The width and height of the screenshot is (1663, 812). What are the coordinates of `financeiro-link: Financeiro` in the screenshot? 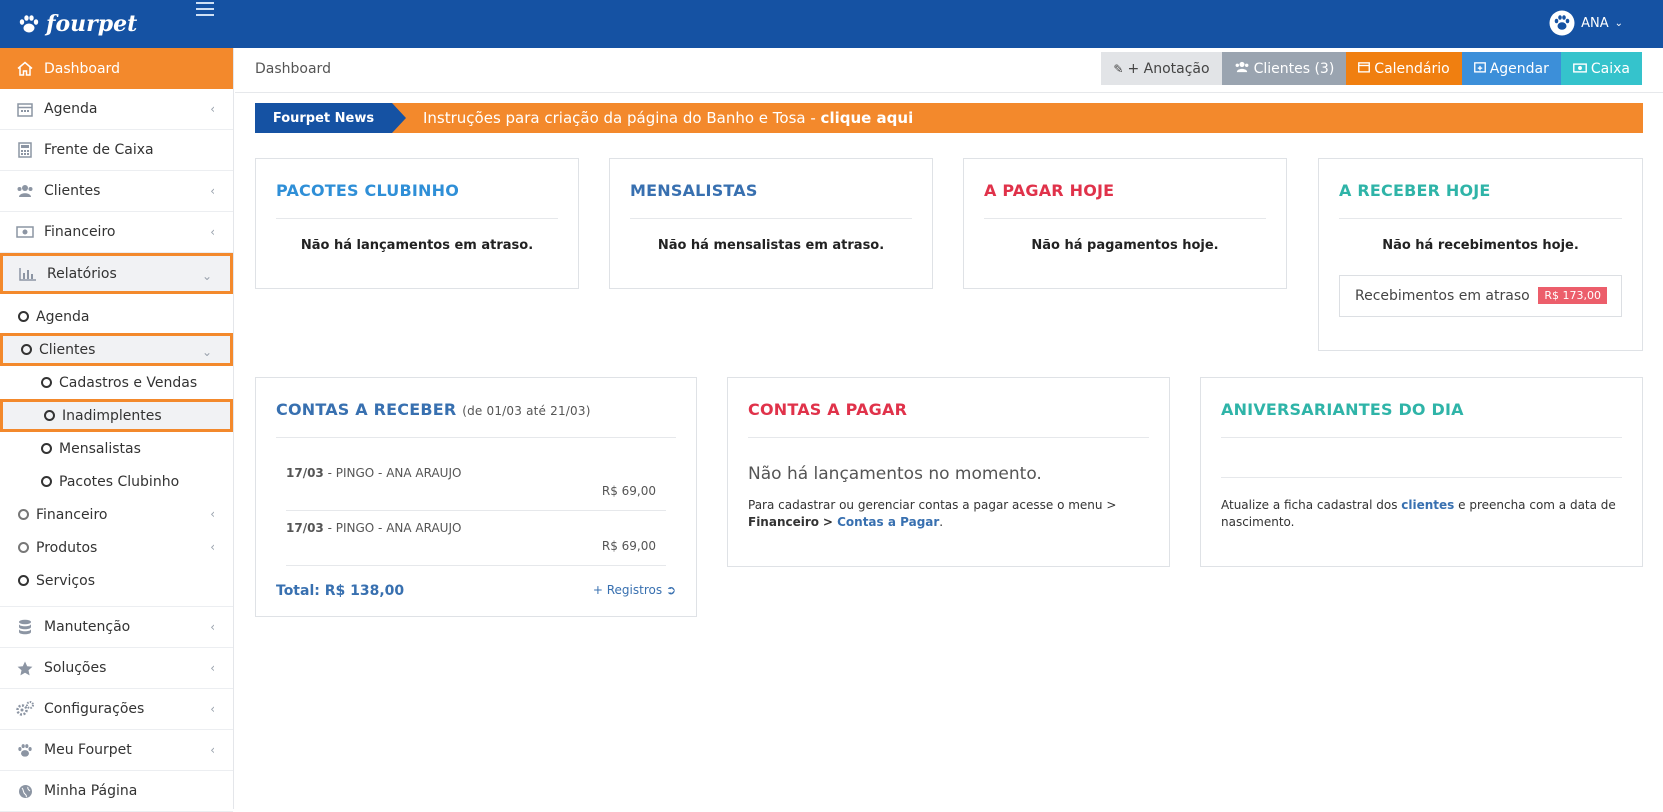 It's located at (783, 522).